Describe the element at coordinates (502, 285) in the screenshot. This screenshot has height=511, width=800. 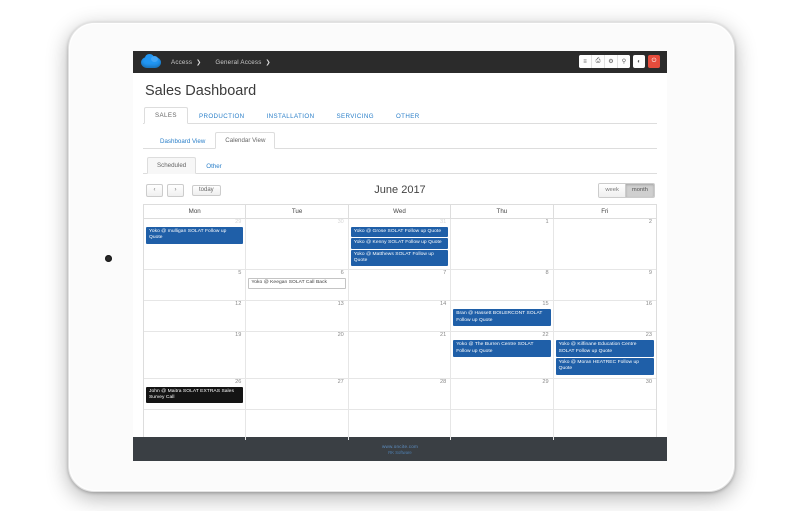
I see `calendar-day-cell: 8` at that location.